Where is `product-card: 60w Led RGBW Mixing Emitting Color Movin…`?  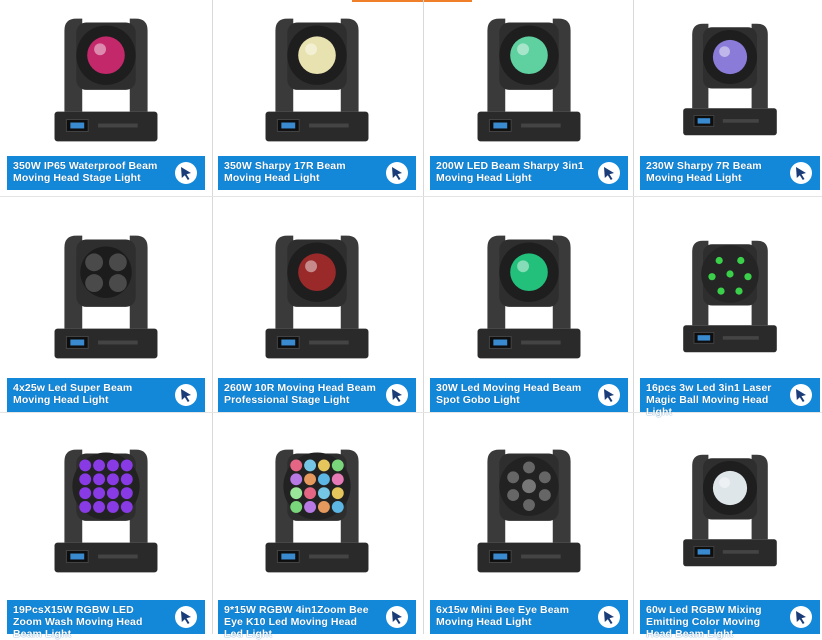 product-card: 60w Led RGBW Mixing Emitting Color Movin… is located at coordinates (730, 528).